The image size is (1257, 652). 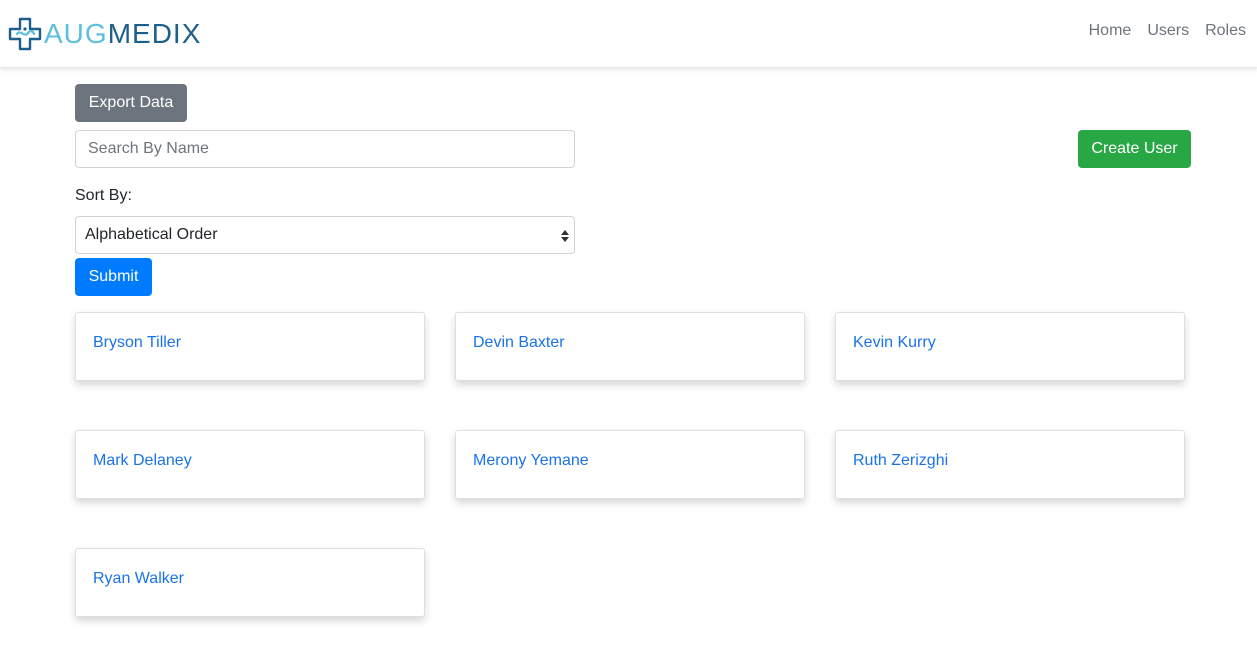 I want to click on sort-by-label: Sort By:, so click(x=103, y=195).